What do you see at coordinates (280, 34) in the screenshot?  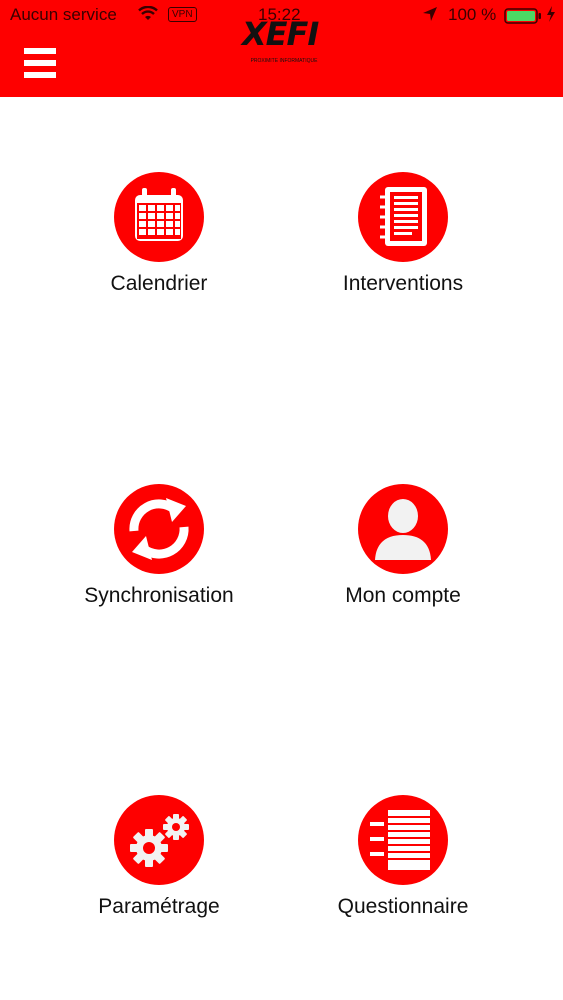 I see `logo-mark: XEFI` at bounding box center [280, 34].